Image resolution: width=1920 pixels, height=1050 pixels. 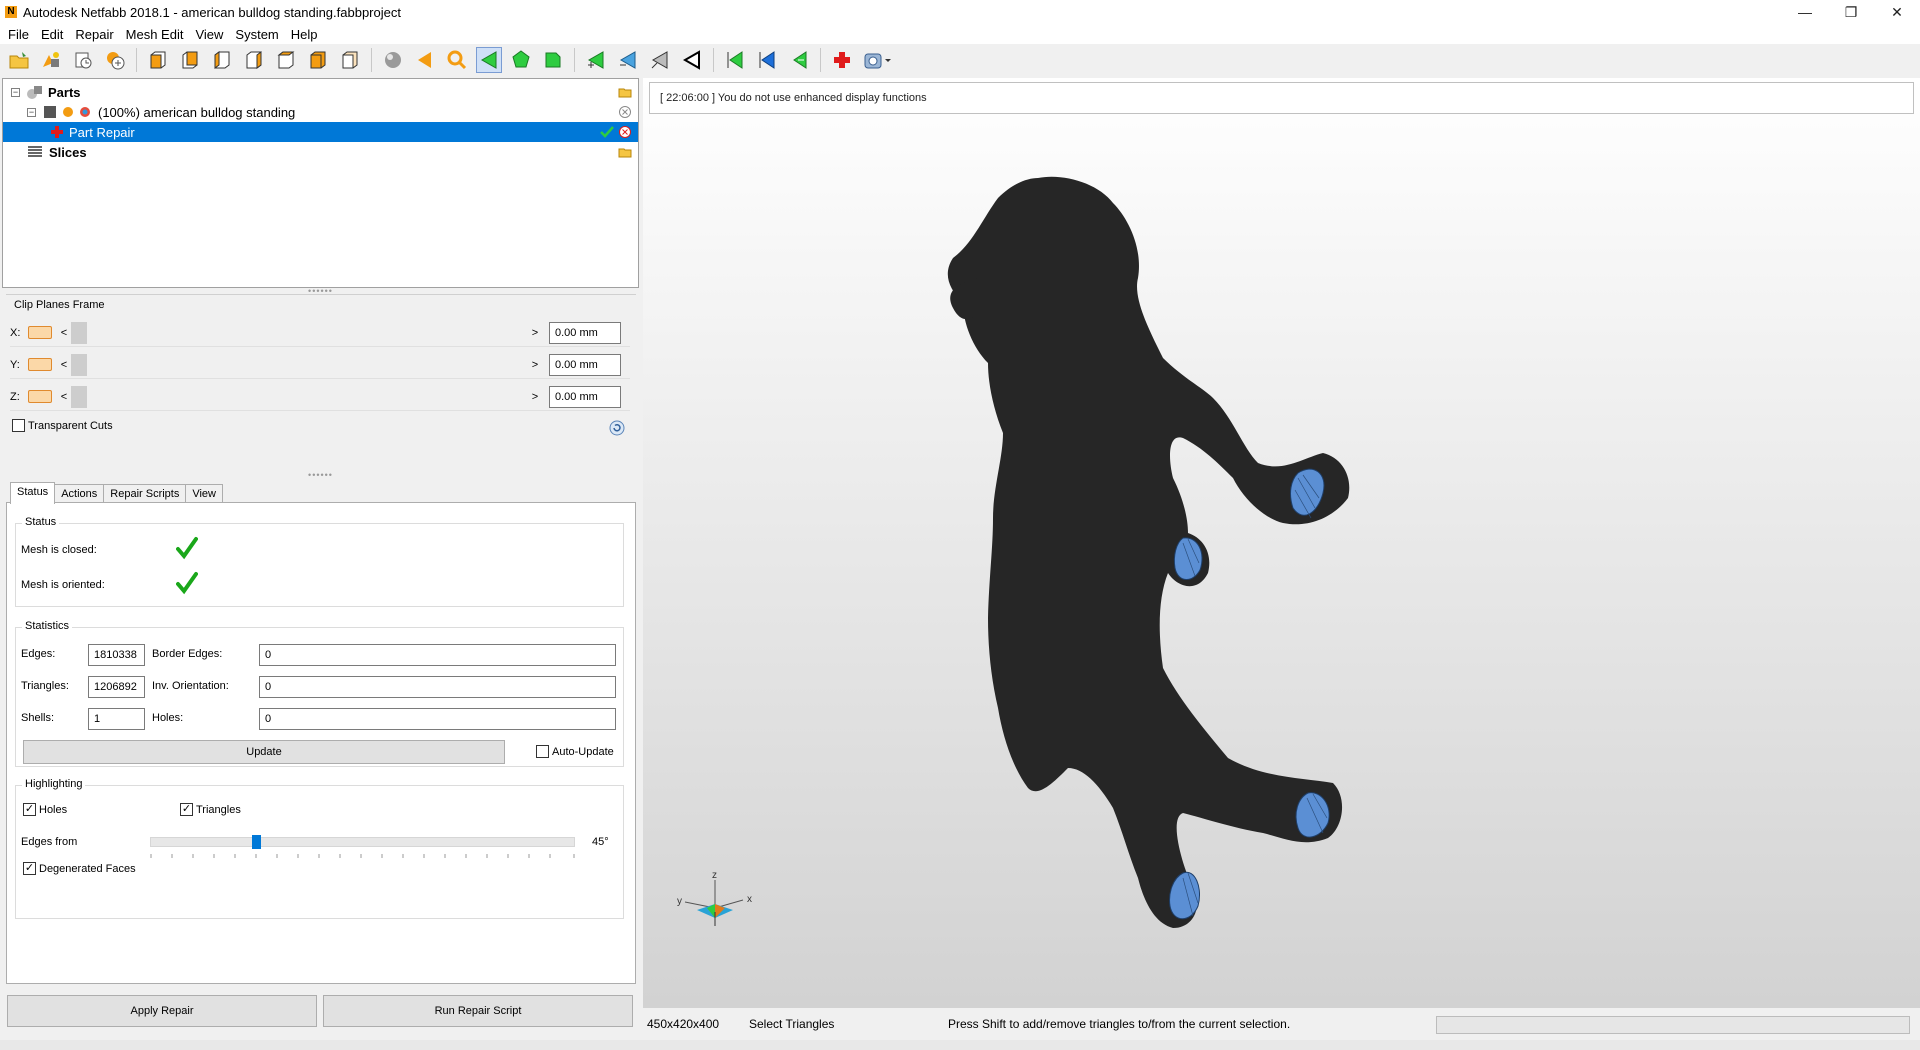 I want to click on apply-repair-button: Apply Repair, so click(x=162, y=1011).